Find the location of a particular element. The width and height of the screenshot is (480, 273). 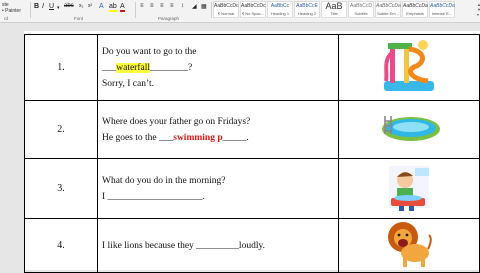

row-number: 2. is located at coordinates (61, 129).